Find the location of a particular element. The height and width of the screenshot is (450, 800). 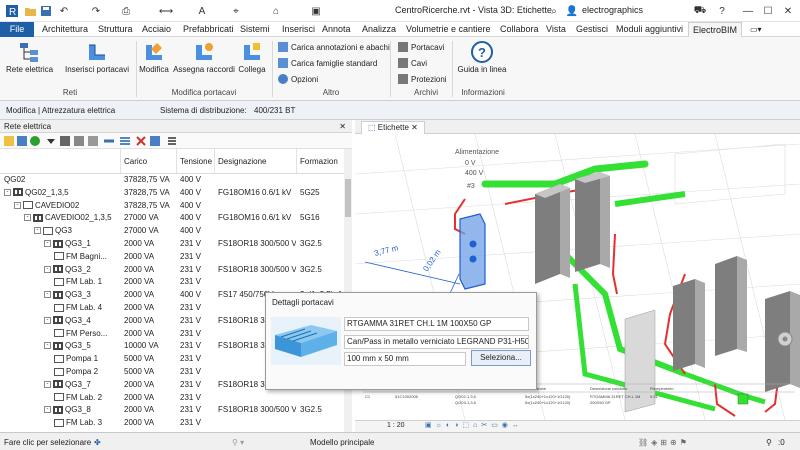

rete-elettrica-button: Rete elettrica is located at coordinates (29, 57).